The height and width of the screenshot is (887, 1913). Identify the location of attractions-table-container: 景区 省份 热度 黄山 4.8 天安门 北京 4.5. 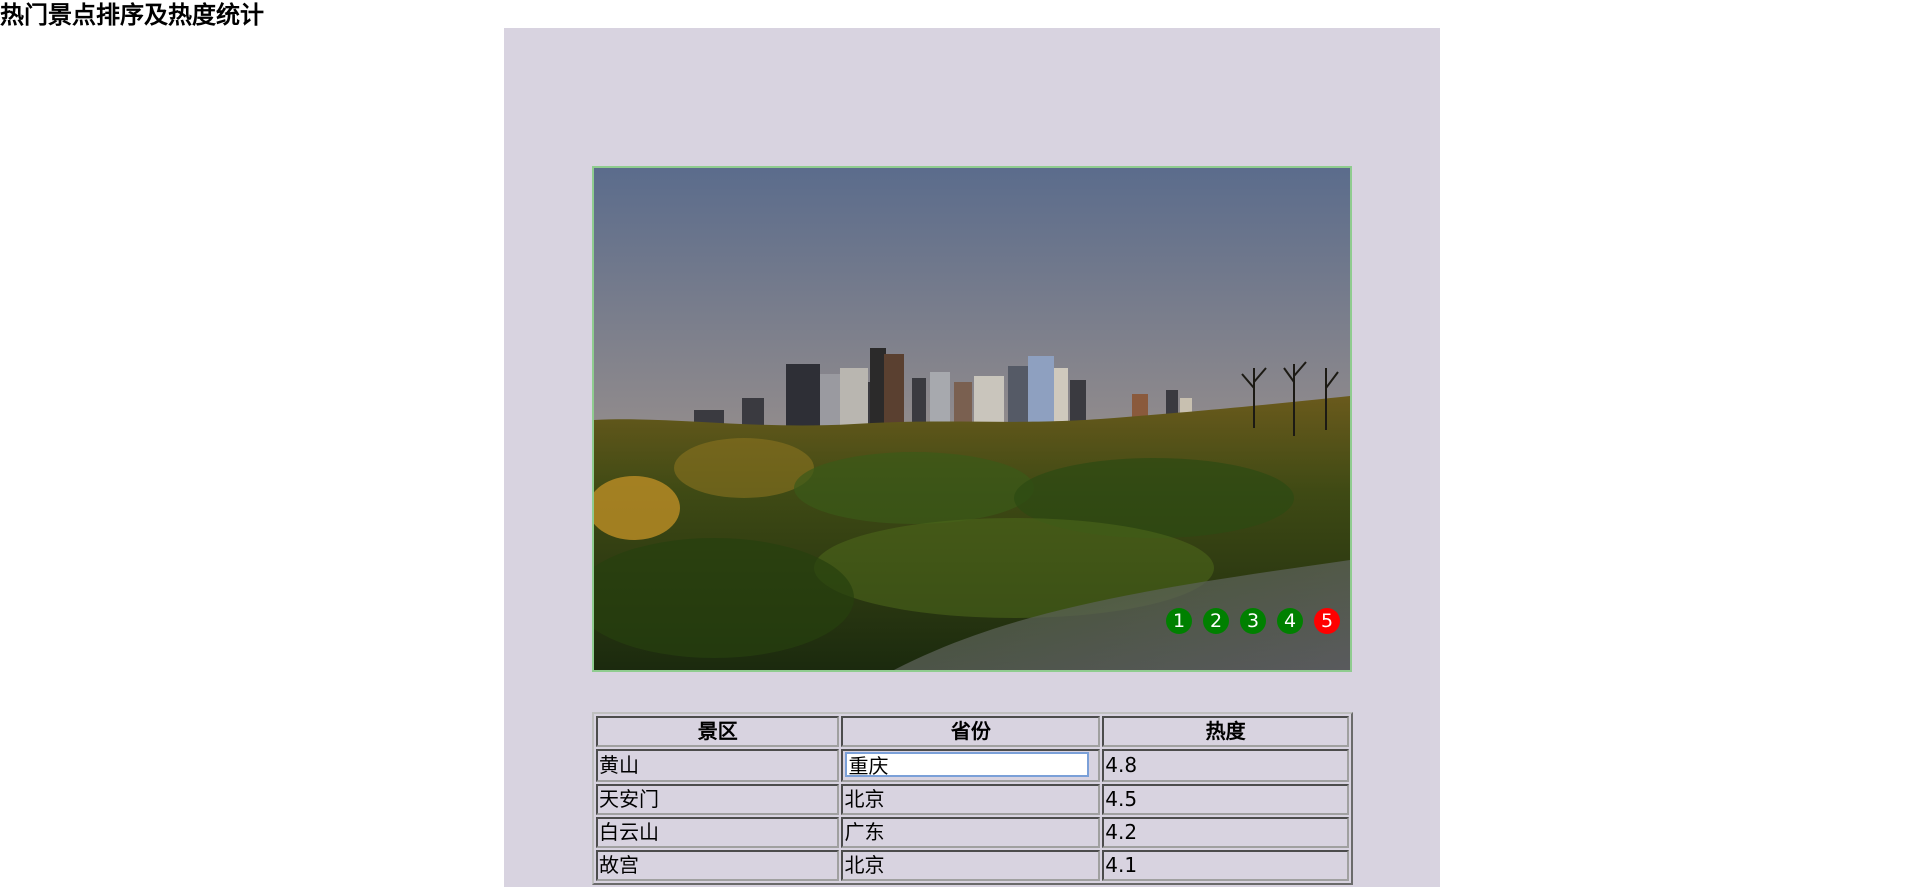
(972, 798).